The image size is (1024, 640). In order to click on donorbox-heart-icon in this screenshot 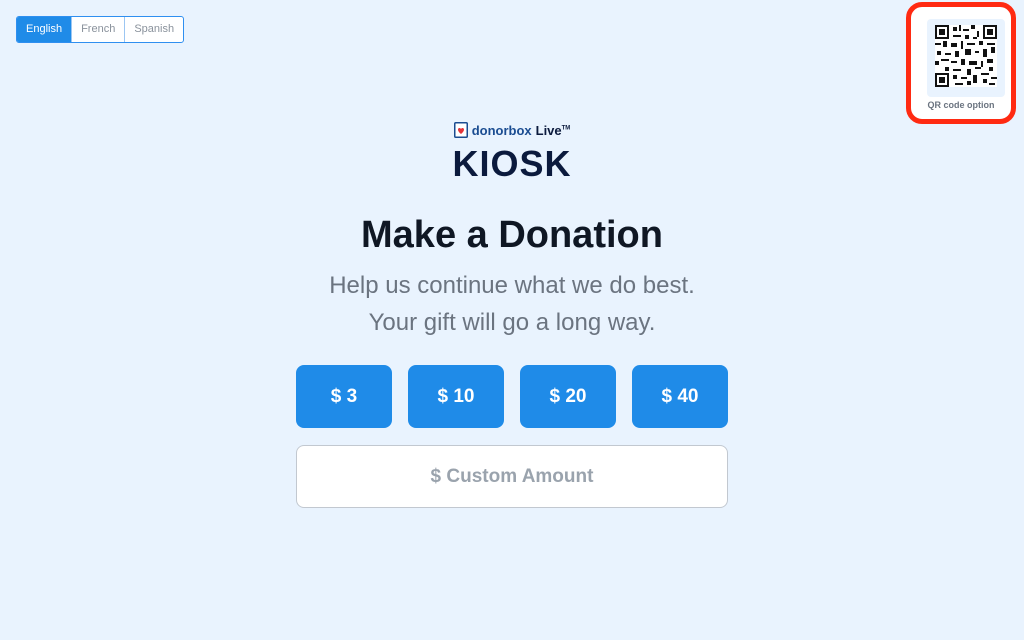, I will do `click(460, 130)`.